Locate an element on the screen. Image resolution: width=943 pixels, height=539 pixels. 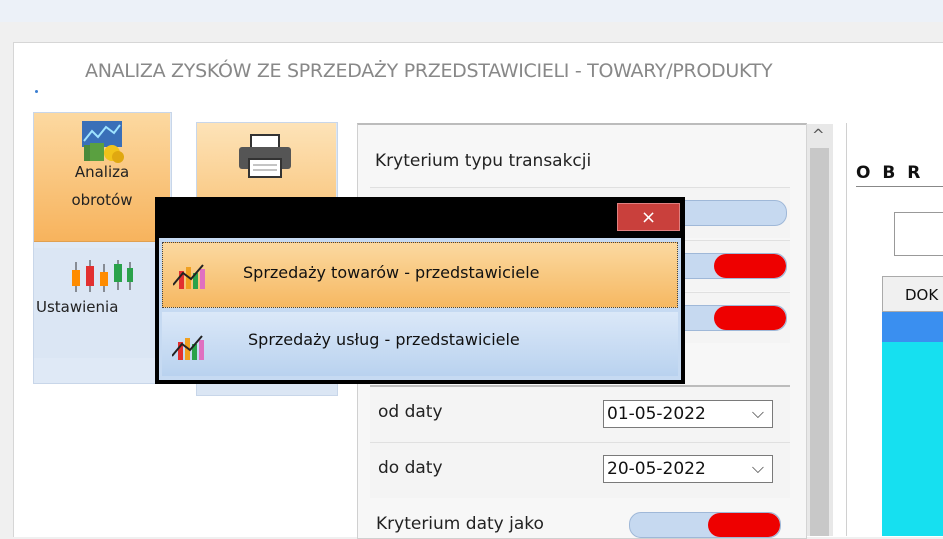
chart-money-icon is located at coordinates (103, 142).